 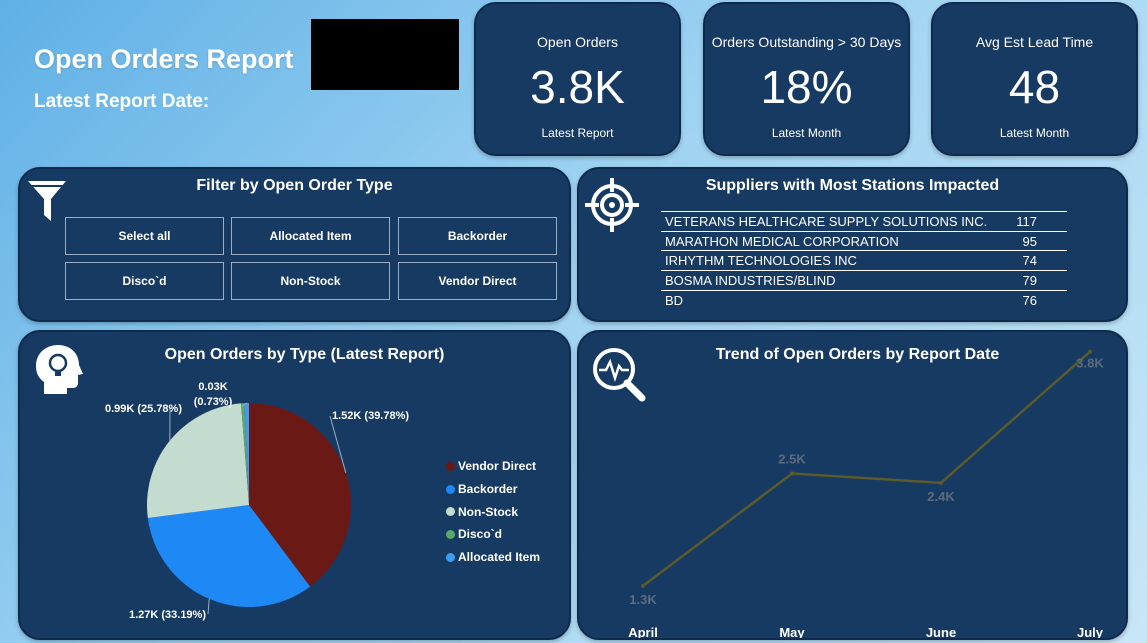 What do you see at coordinates (480, 534) in the screenshot?
I see `legend-label: Disco`d` at bounding box center [480, 534].